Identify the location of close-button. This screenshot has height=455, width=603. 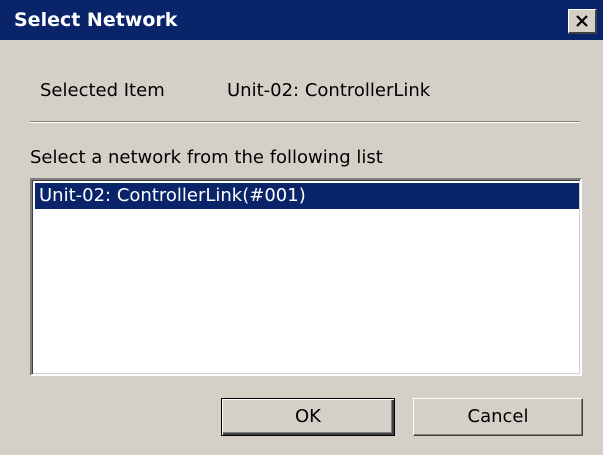
(582, 21).